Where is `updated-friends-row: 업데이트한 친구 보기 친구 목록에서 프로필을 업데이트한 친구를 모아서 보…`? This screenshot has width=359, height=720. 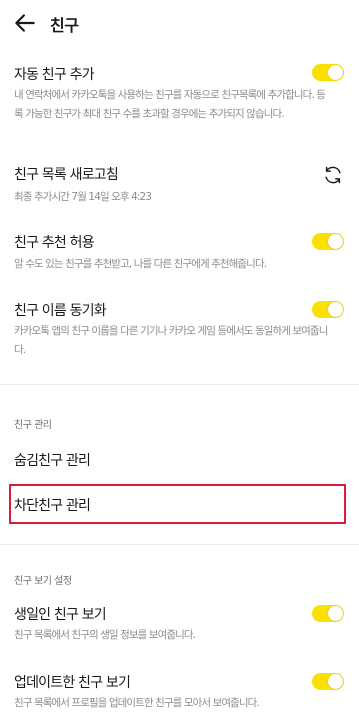 updated-friends-row: 업데이트한 친구 보기 친구 목록에서 프로필을 업데이트한 친구를 모아서 보… is located at coordinates (179, 693).